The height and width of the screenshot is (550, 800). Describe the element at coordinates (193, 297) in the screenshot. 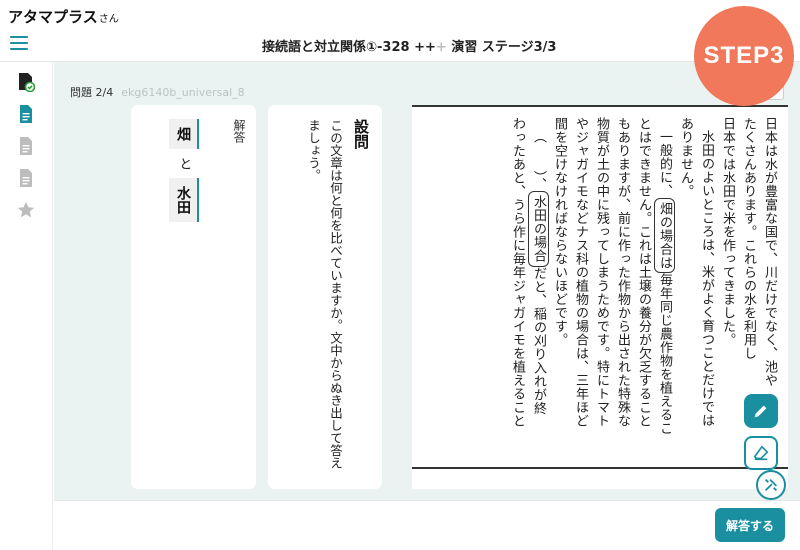

I see `answer-panel: 解答 畑 と 水田` at that location.